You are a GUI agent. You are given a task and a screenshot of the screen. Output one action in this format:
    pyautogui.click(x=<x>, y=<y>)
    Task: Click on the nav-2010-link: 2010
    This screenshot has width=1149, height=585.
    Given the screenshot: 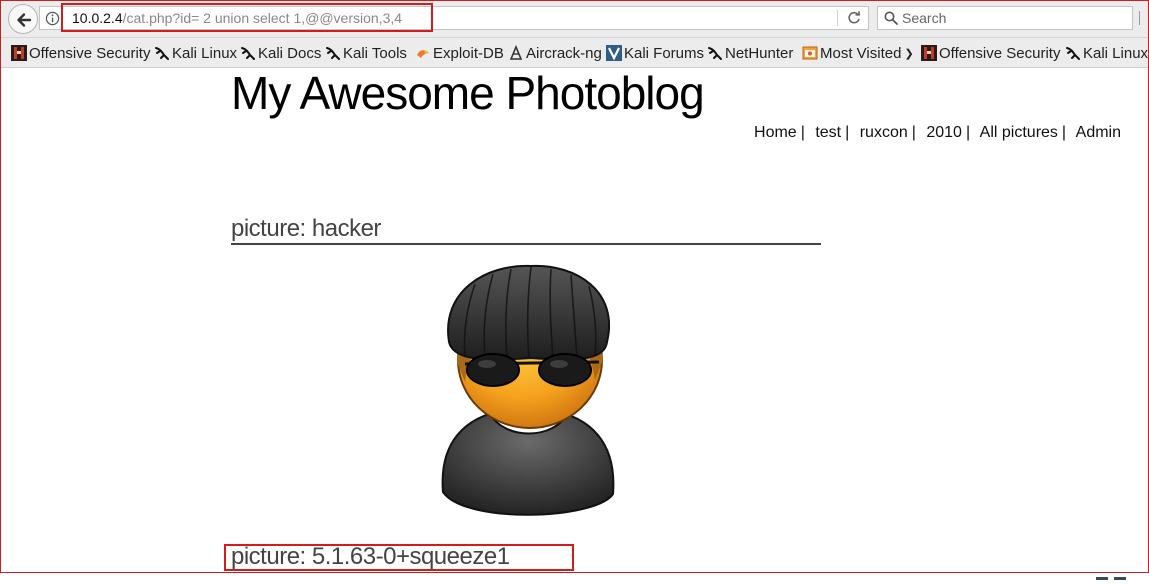 What is the action you would take?
    pyautogui.click(x=944, y=132)
    